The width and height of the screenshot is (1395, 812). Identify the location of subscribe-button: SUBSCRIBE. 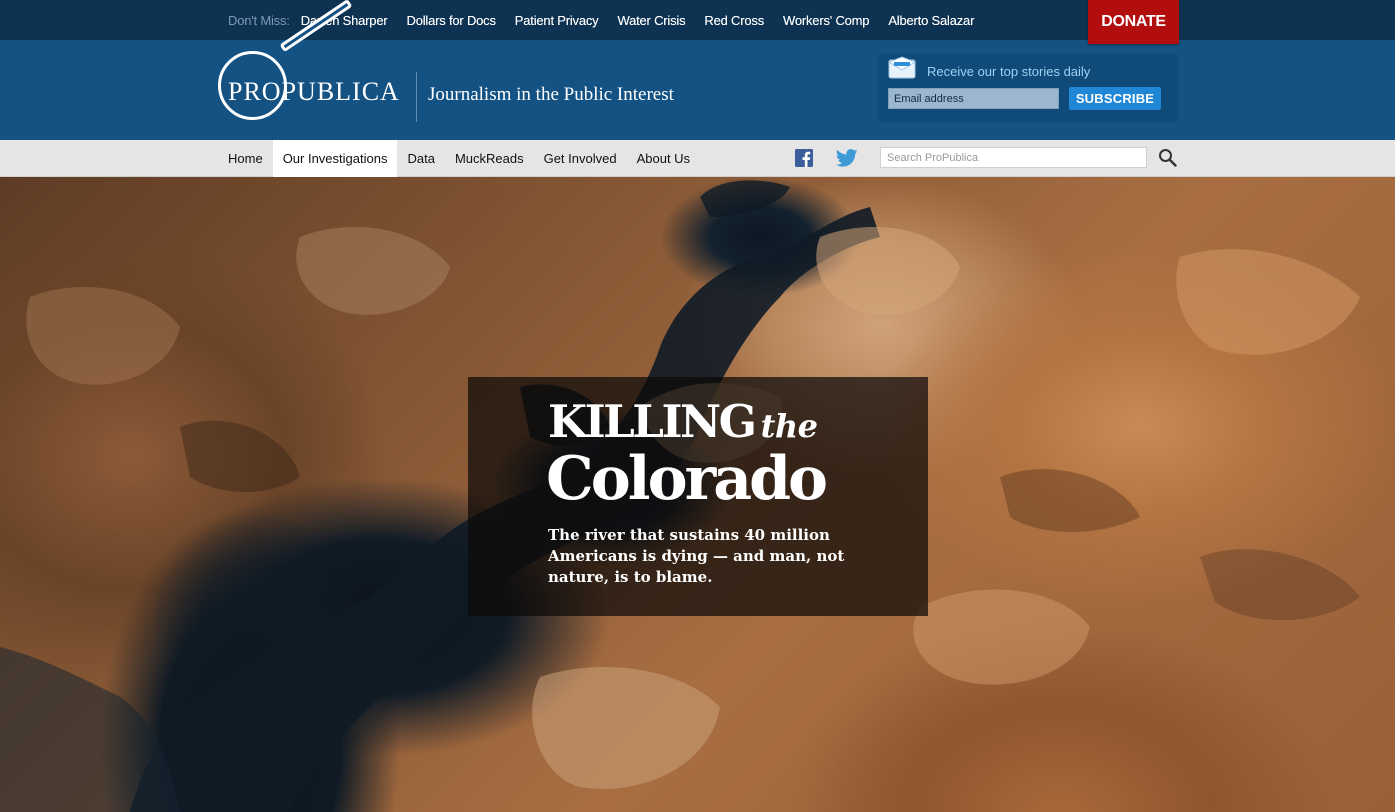
(1115, 98).